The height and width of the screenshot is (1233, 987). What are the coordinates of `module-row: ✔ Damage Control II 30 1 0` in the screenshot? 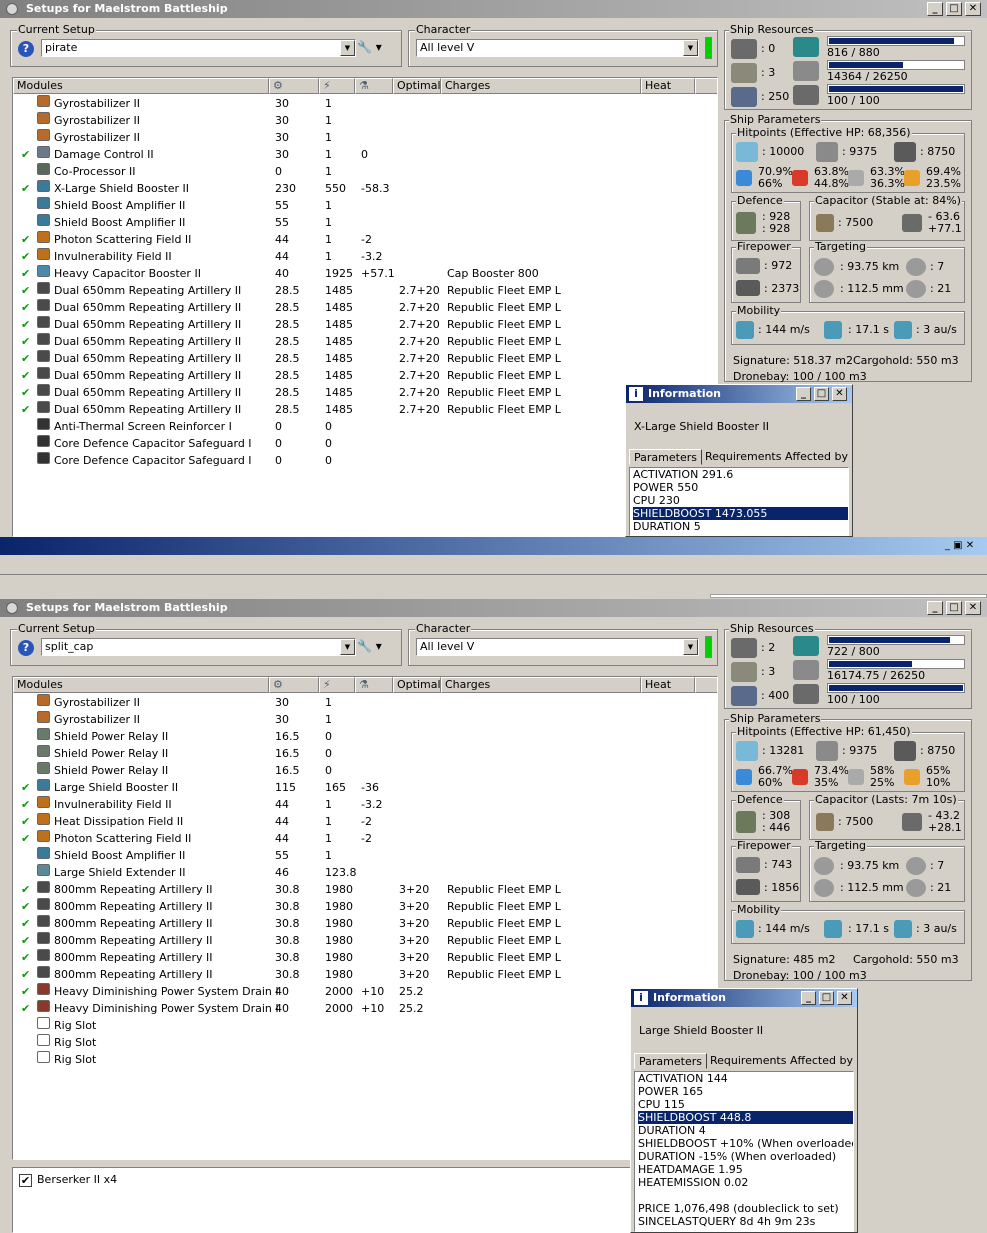 It's located at (365, 154).